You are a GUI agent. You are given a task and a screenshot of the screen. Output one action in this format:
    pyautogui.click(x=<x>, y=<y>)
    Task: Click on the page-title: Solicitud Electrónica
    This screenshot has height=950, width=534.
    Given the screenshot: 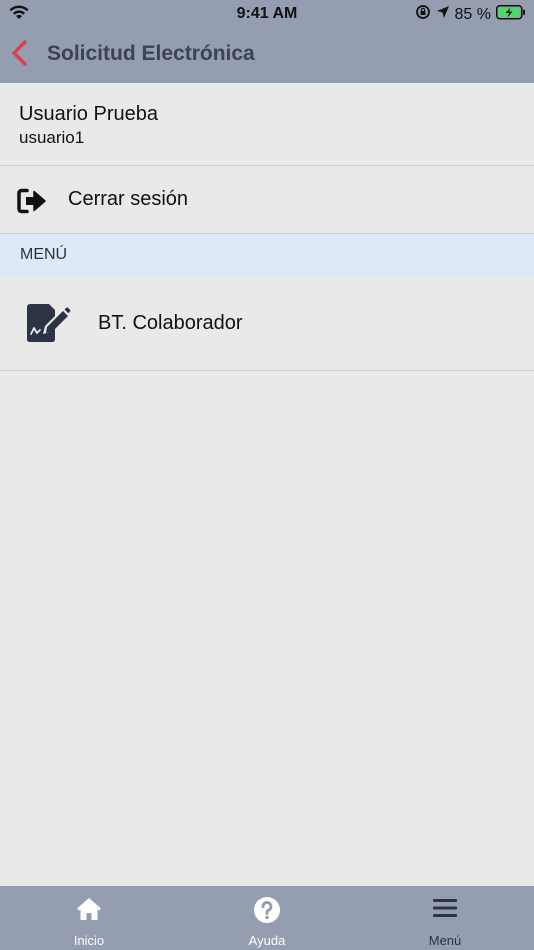 What is the action you would take?
    pyautogui.click(x=151, y=53)
    